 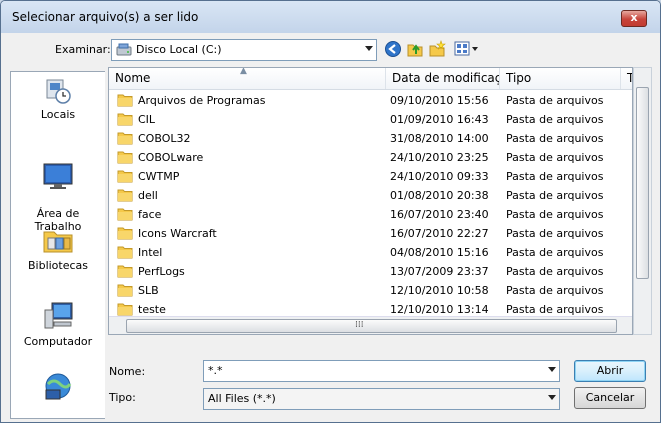 What do you see at coordinates (179, 49) in the screenshot?
I see `lookin-value: Disco Local (C:)` at bounding box center [179, 49].